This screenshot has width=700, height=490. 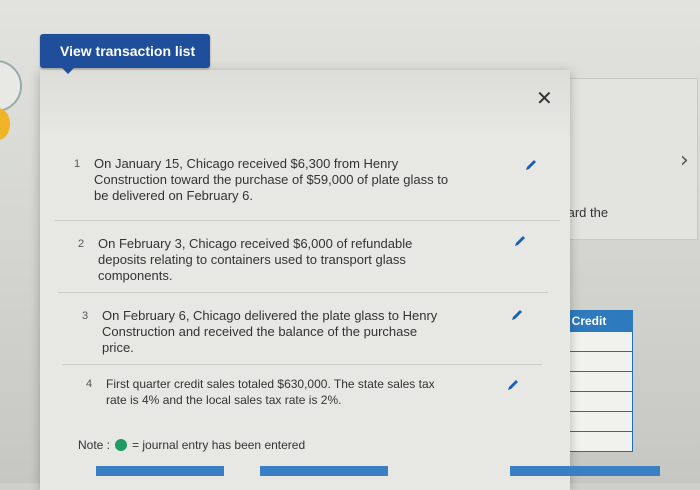 What do you see at coordinates (89, 384) in the screenshot?
I see `transaction-number: 4` at bounding box center [89, 384].